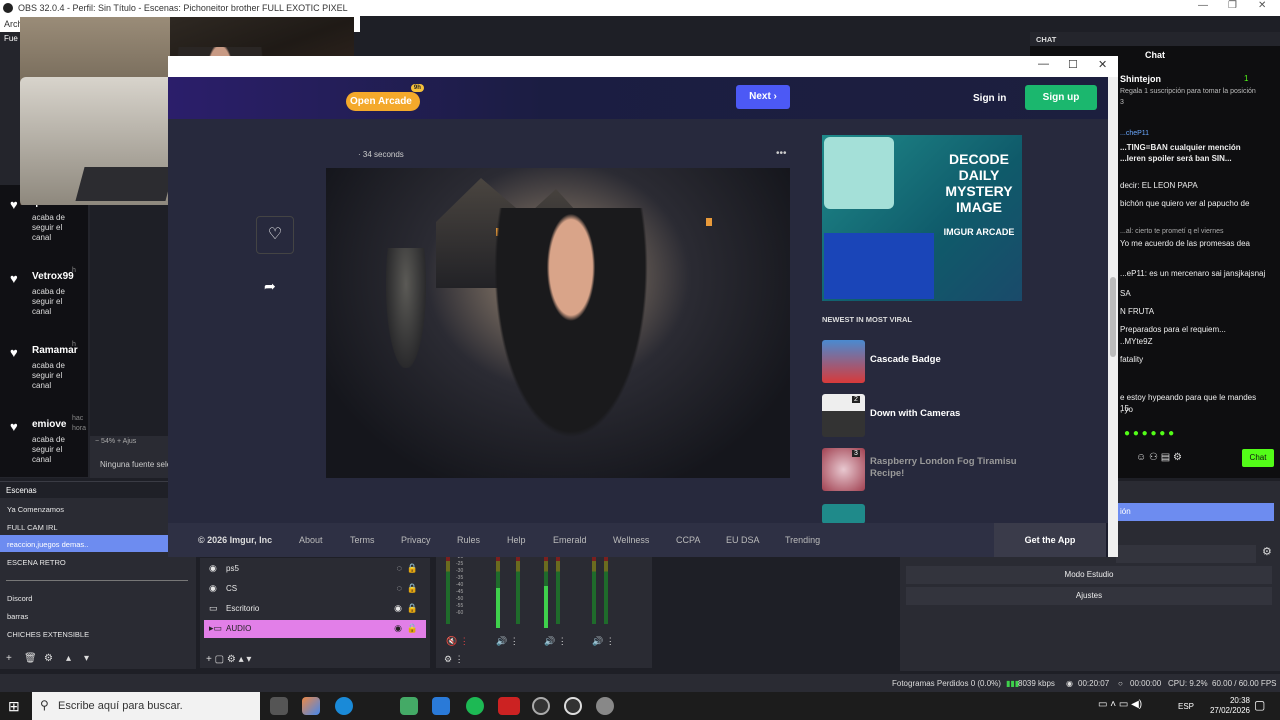  I want to click on heart-icon: ♡, so click(275, 235).